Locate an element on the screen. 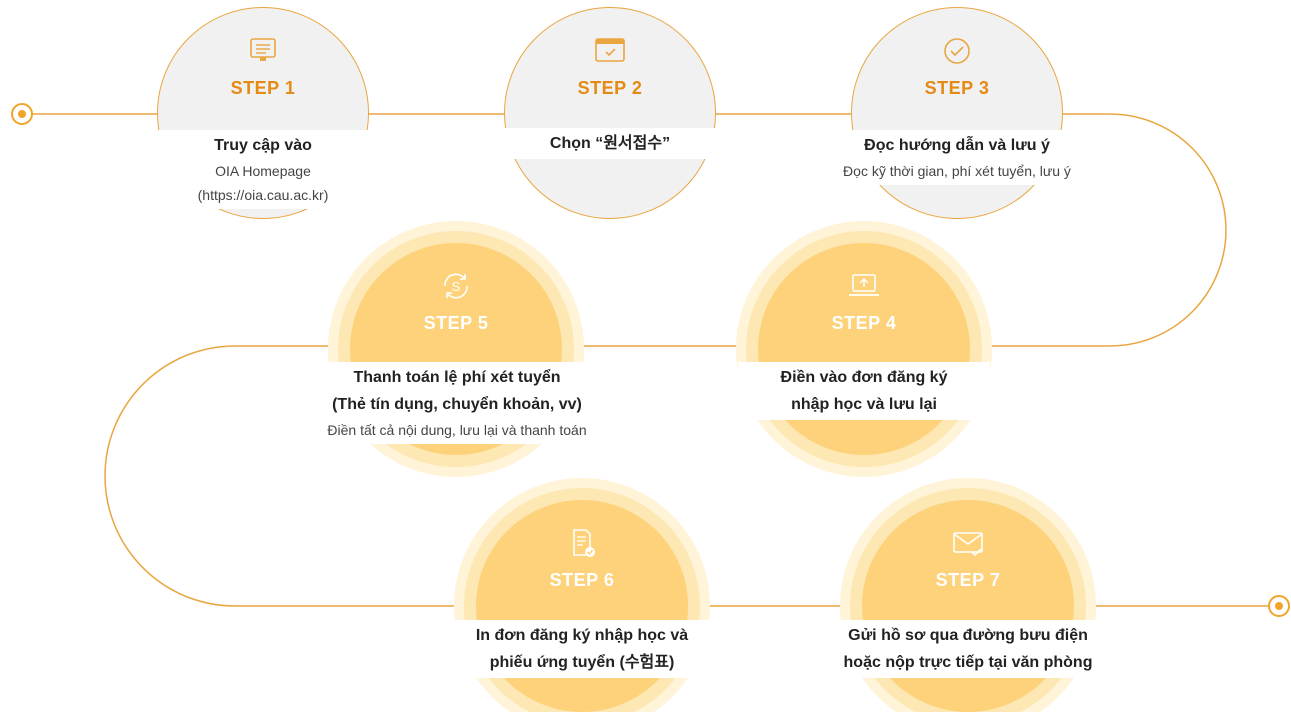 This screenshot has height=712, width=1291. step-3-circle: STEP 3 is located at coordinates (957, 113).